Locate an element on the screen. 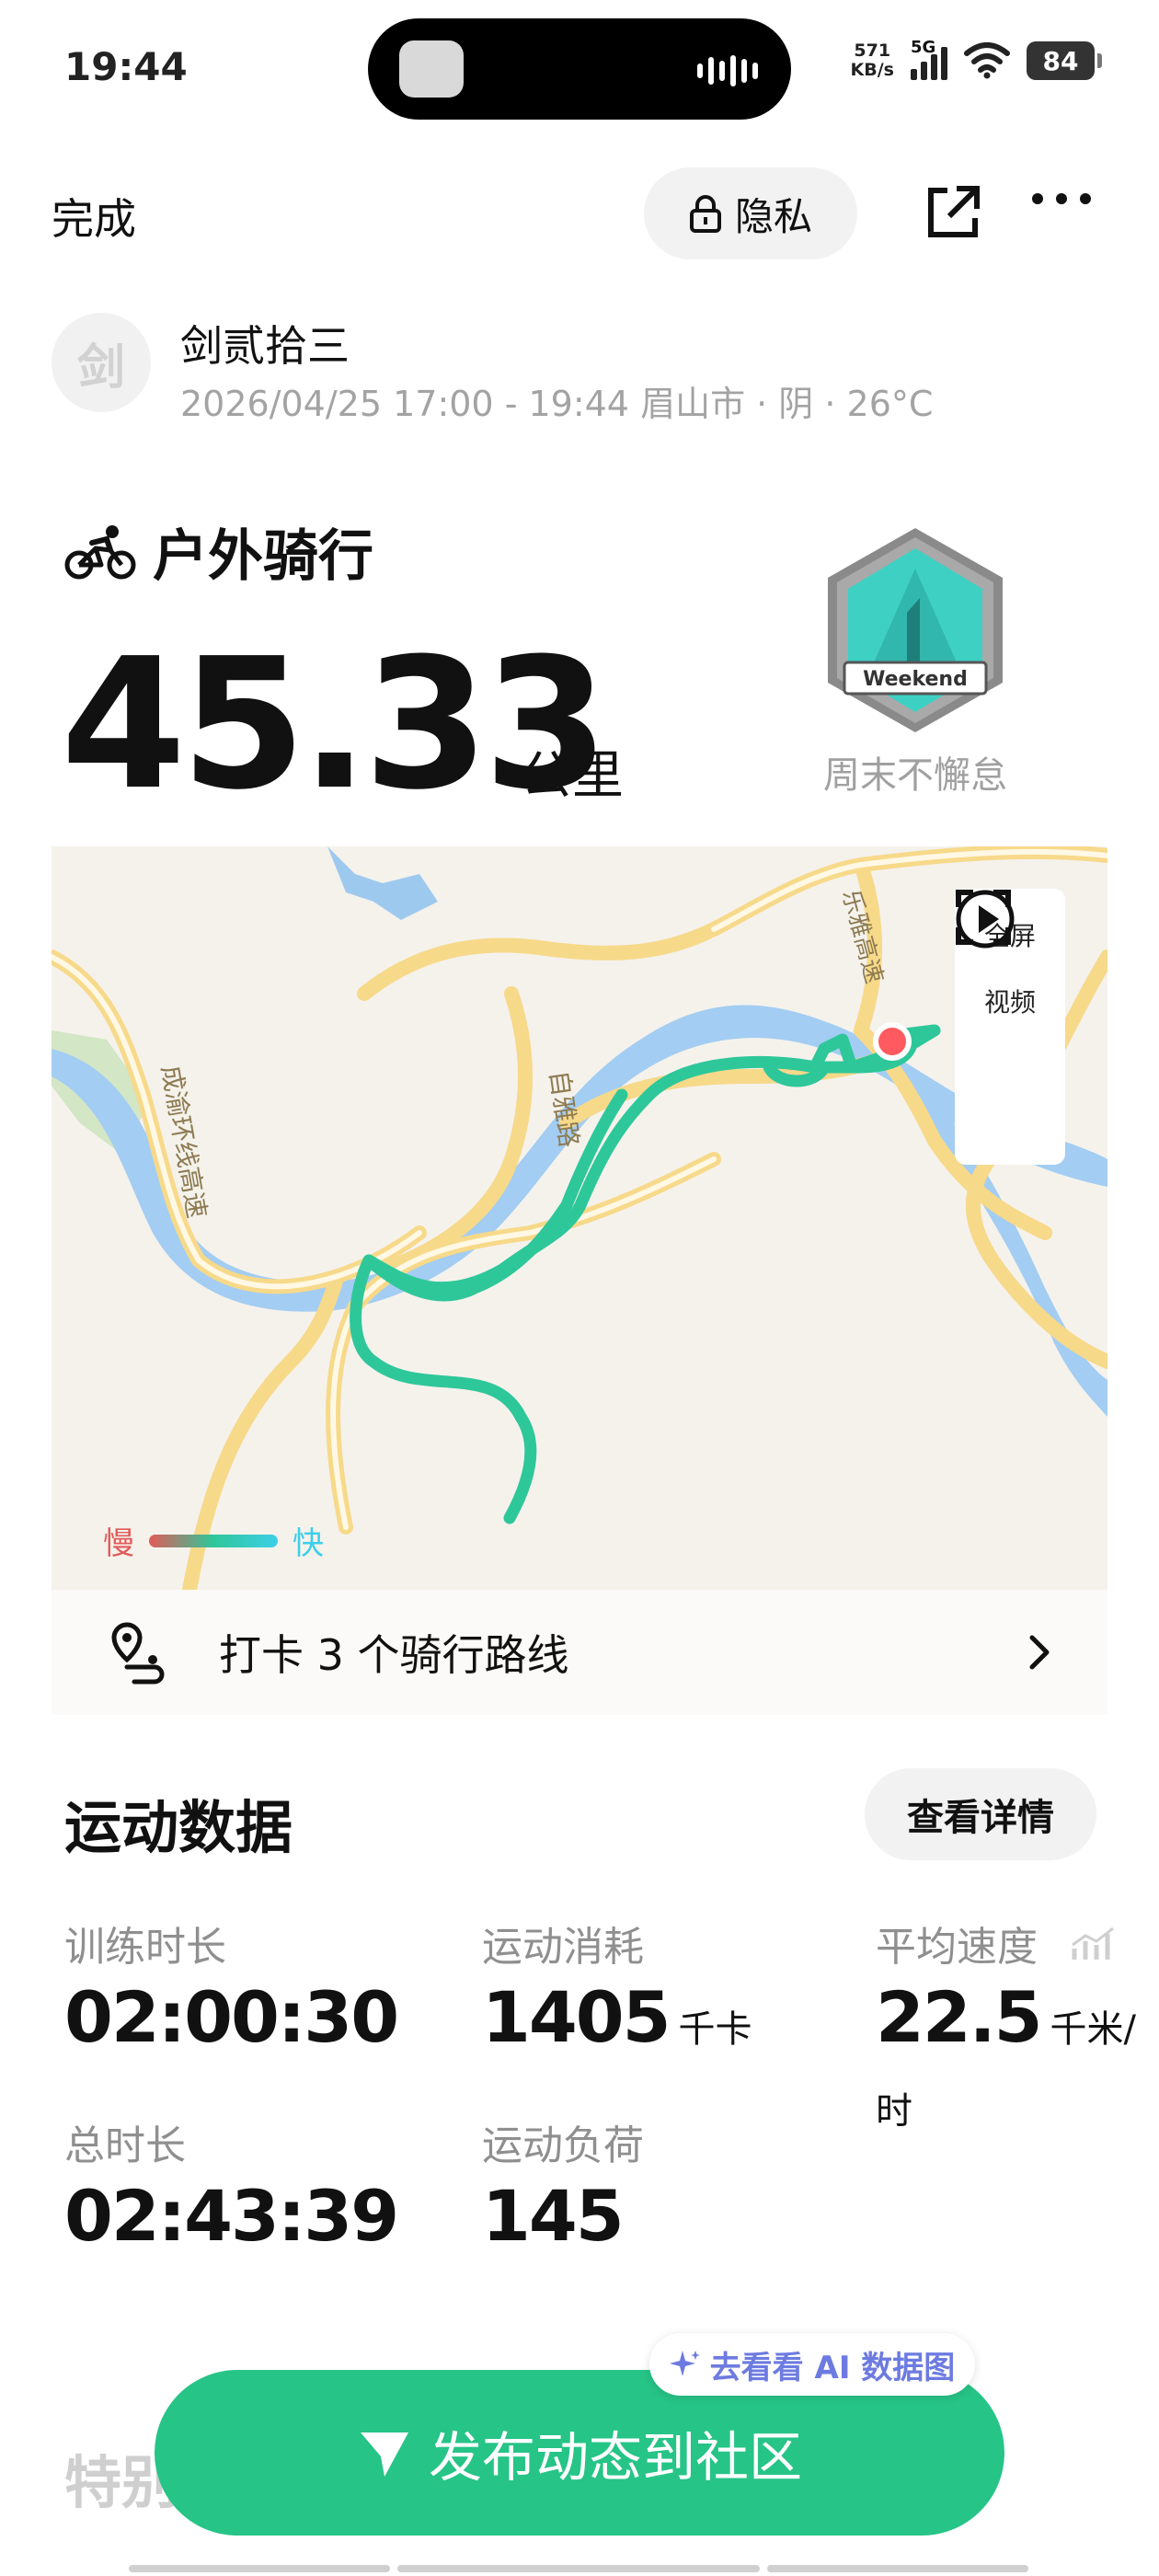  legend-slow: 慢 is located at coordinates (118, 1543).